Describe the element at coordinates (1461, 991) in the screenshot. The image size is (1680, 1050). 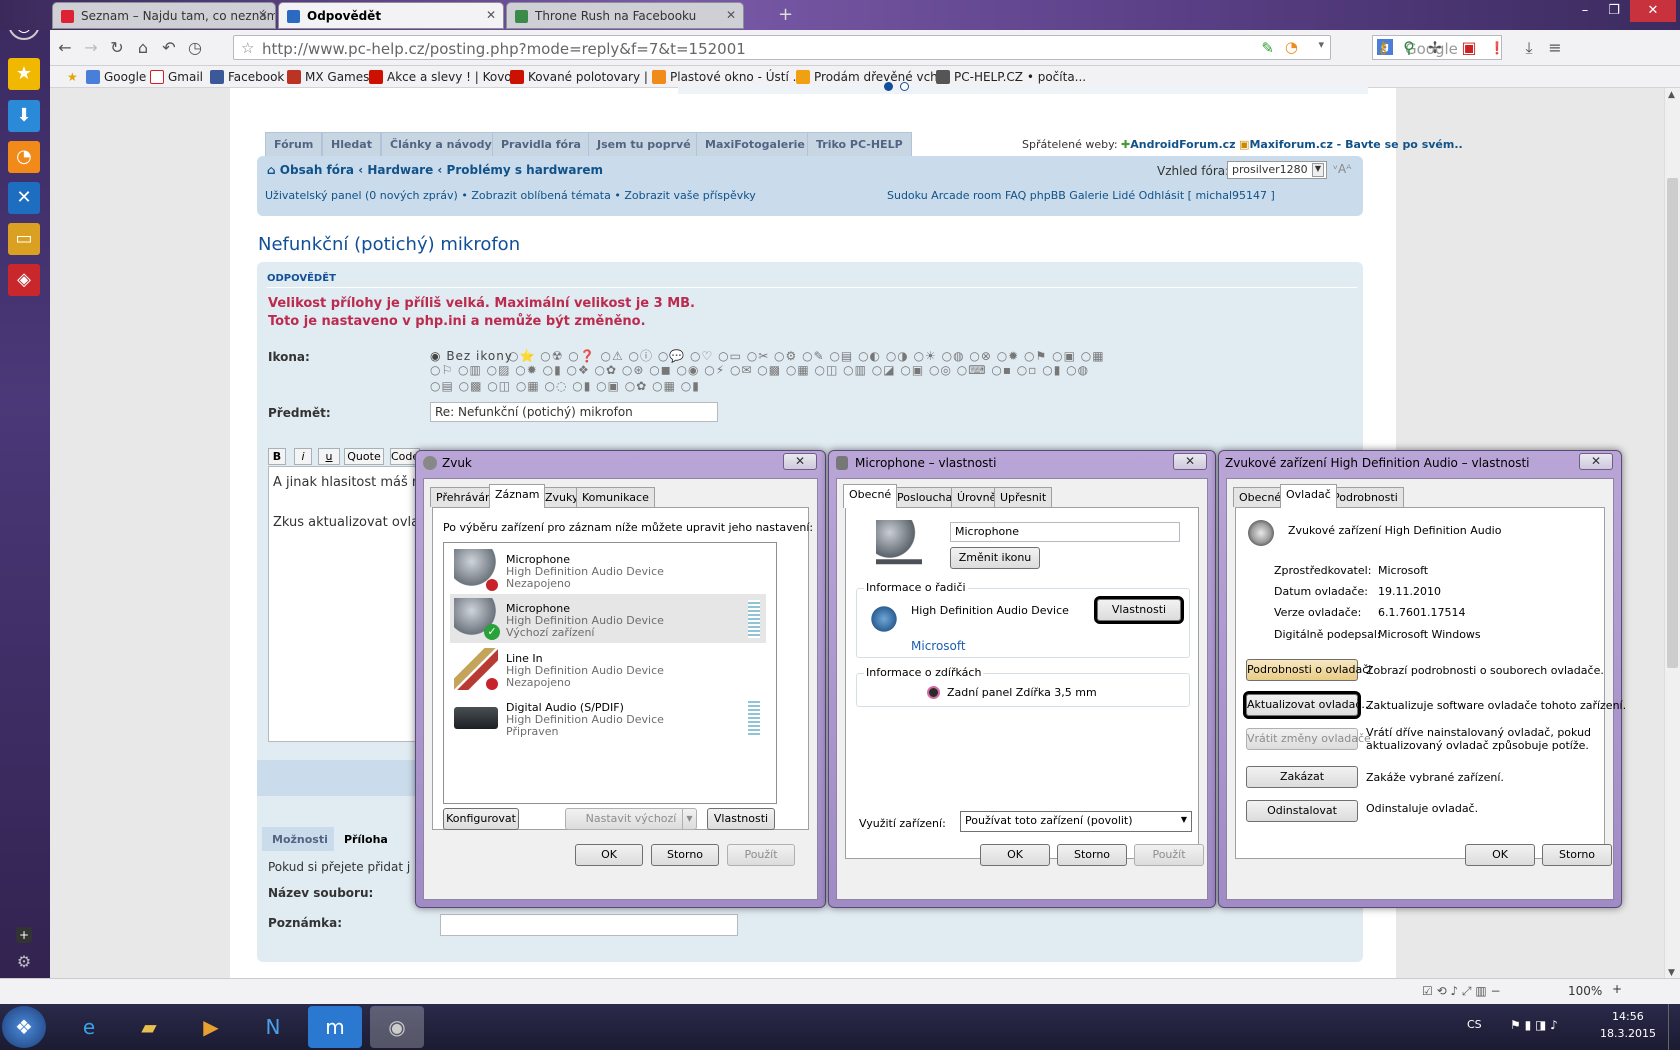
I see `status-icons: ☑ ⟲ ♪ ⤢ ▥ −` at that location.